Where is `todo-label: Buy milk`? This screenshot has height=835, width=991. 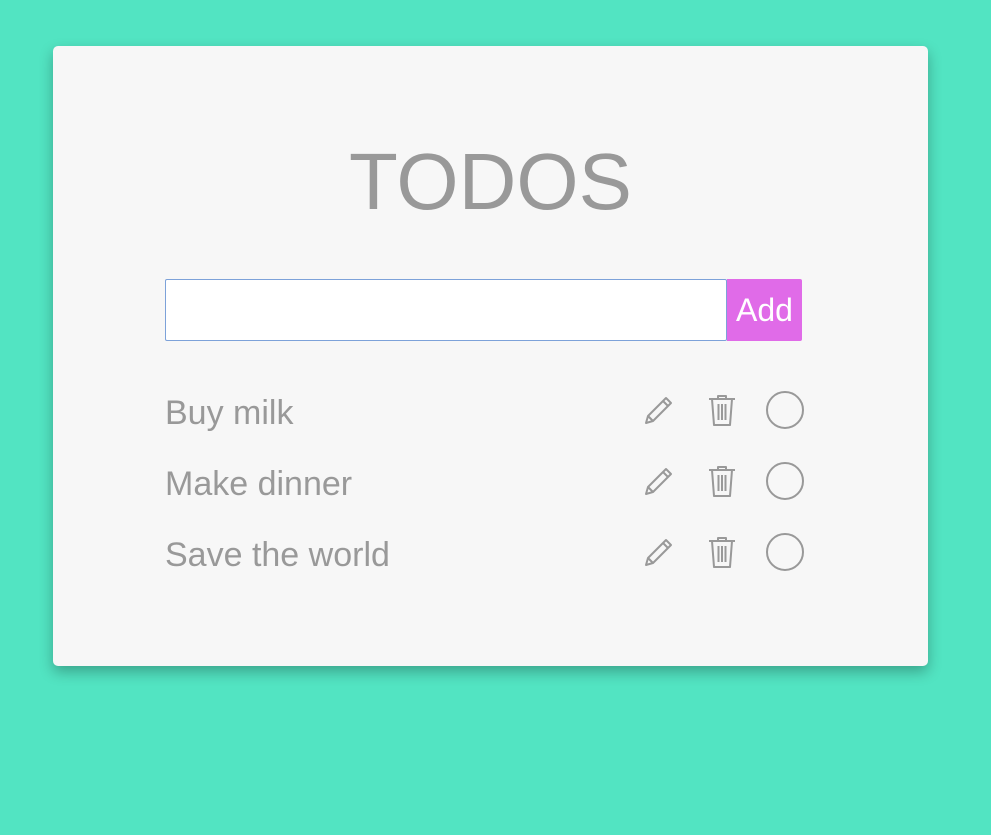
todo-label: Buy milk is located at coordinates (229, 413).